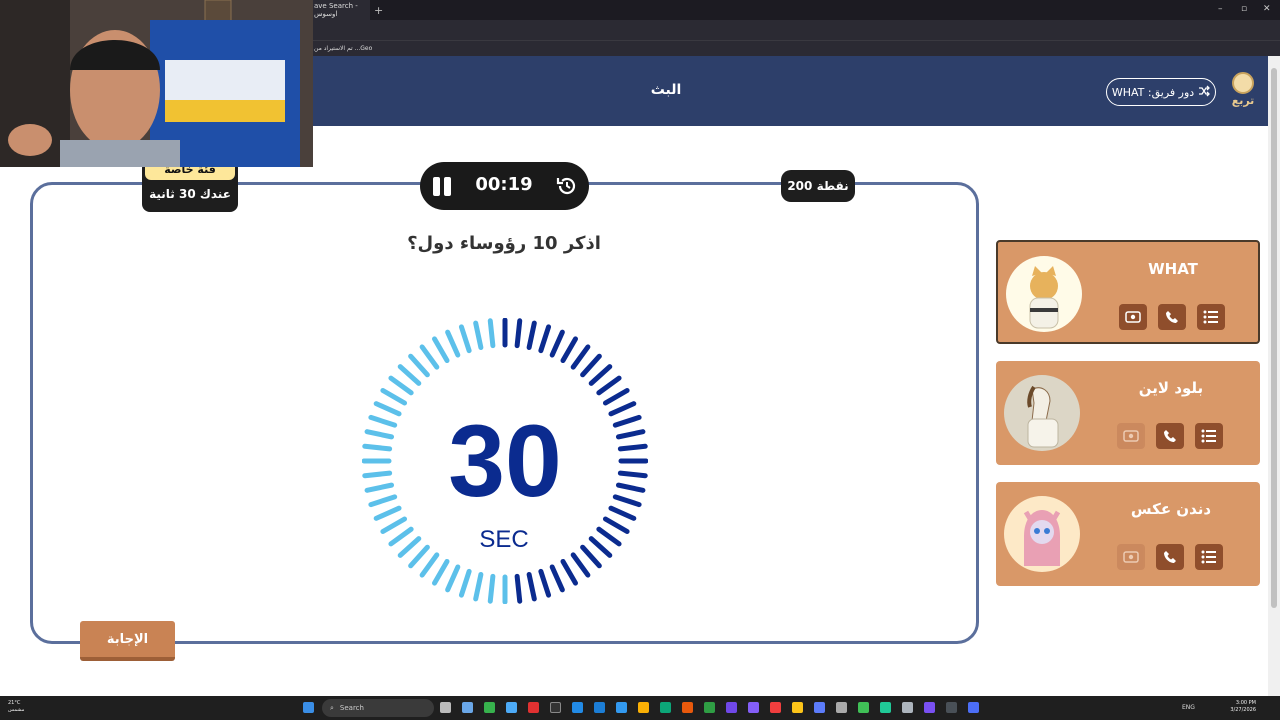  I want to click on countdown-unit: SEC, so click(503, 539).